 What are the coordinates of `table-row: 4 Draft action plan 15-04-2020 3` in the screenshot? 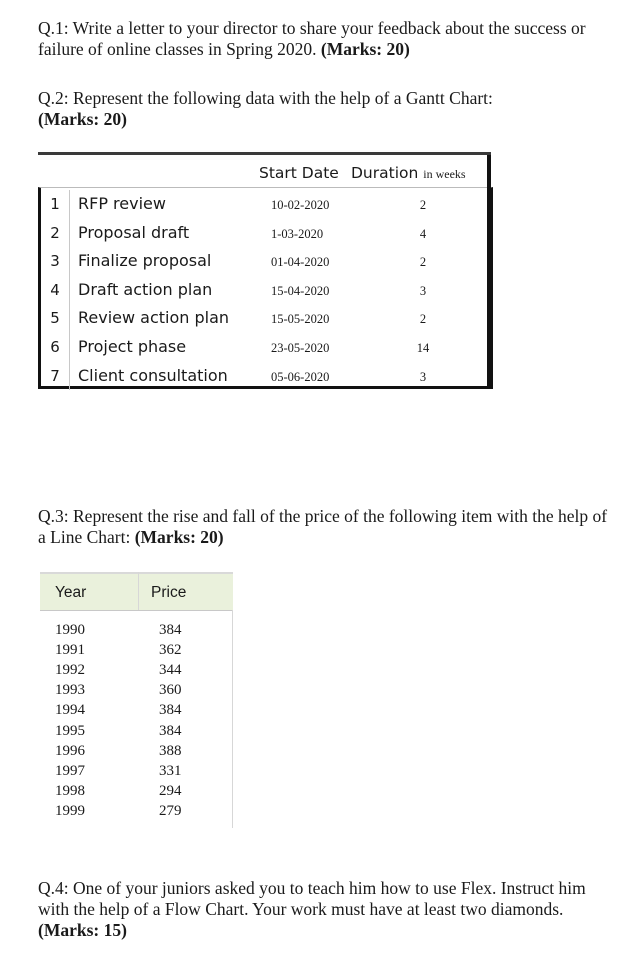 It's located at (264, 290).